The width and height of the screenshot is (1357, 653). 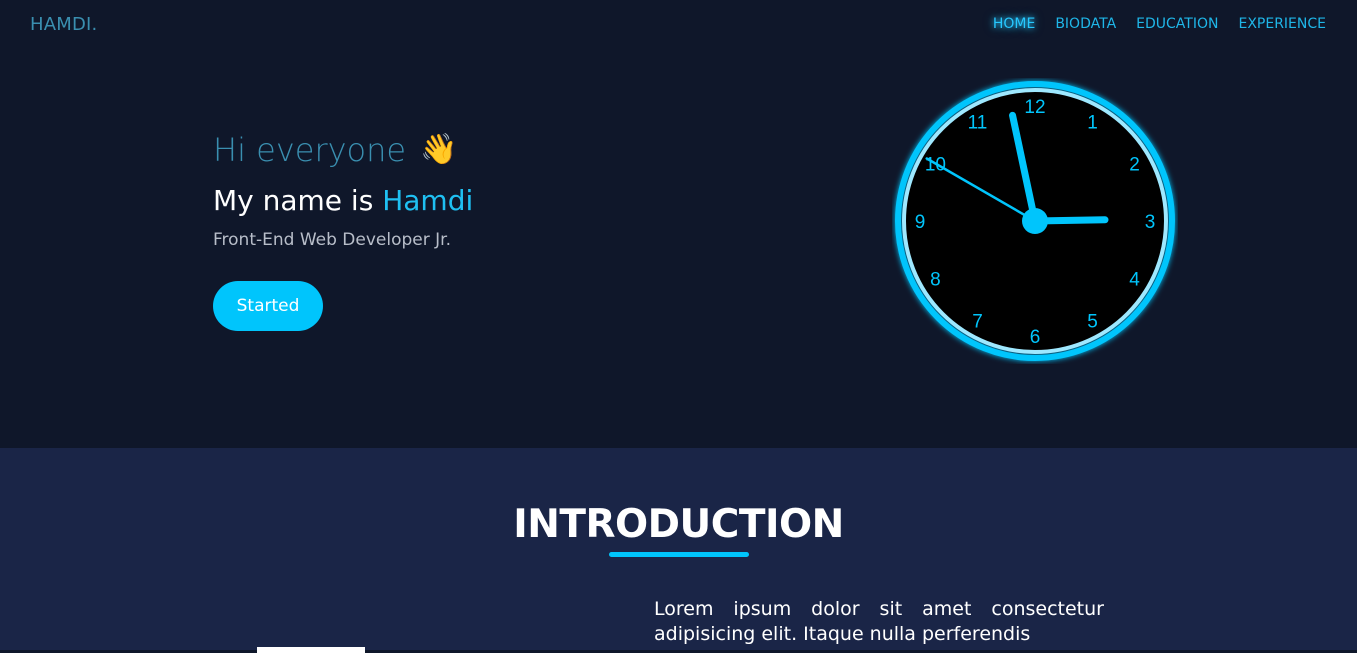 I want to click on hero-name-line: My name is Hamdi, so click(x=343, y=200).